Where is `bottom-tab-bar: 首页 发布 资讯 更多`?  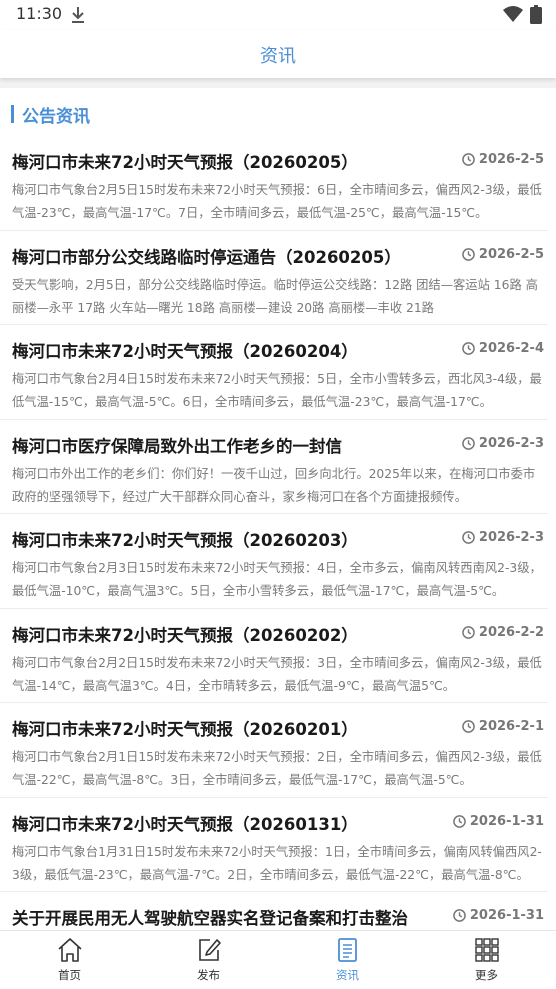 bottom-tab-bar: 首页 发布 资讯 更多 is located at coordinates (278, 959).